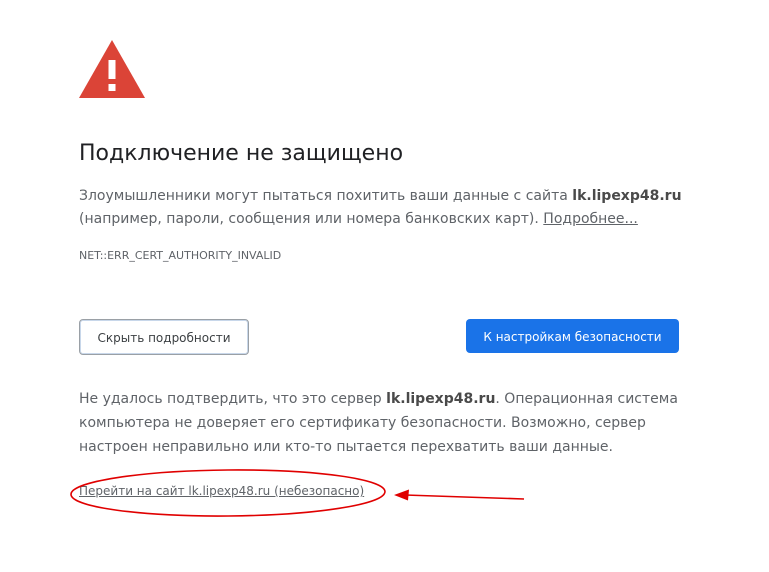 The width and height of the screenshot is (769, 572). I want to click on page-title: Подключение не защищено, so click(241, 153).